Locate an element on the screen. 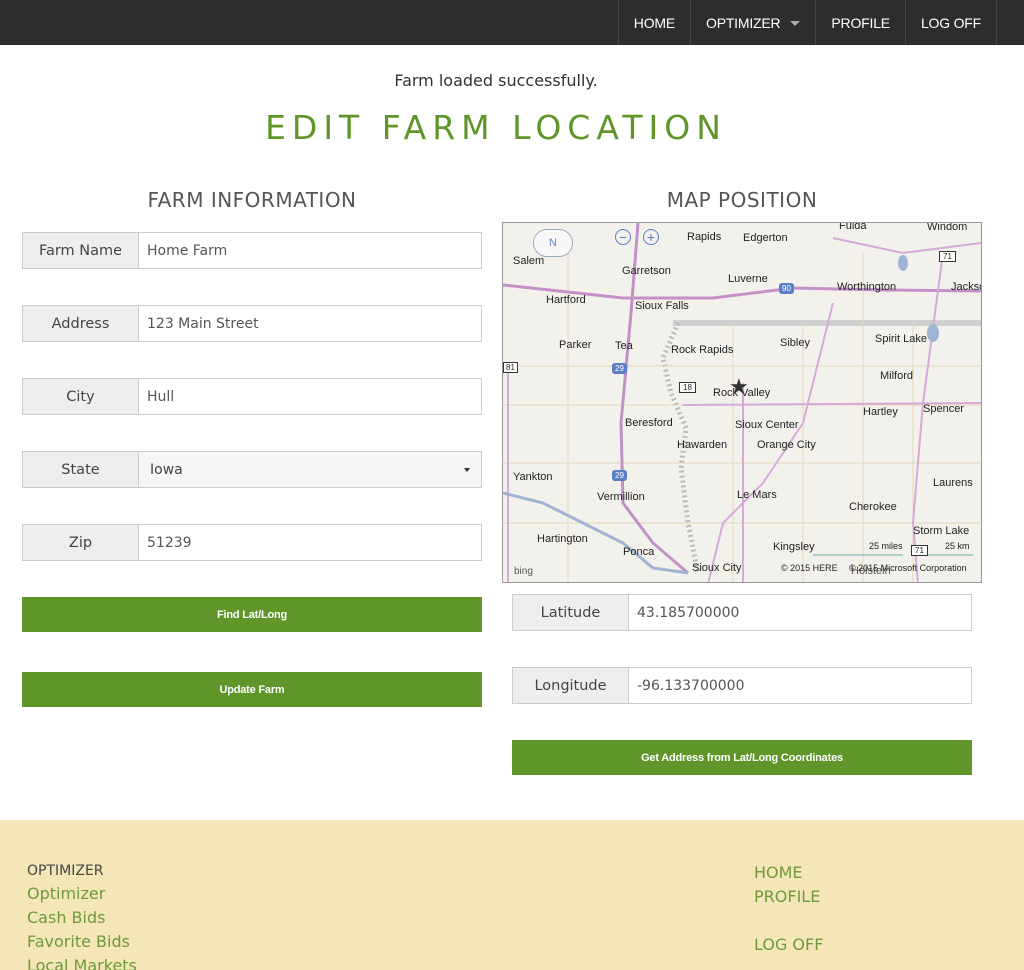 The image size is (1024, 970). shield-i29-icon: 29 is located at coordinates (619, 368).